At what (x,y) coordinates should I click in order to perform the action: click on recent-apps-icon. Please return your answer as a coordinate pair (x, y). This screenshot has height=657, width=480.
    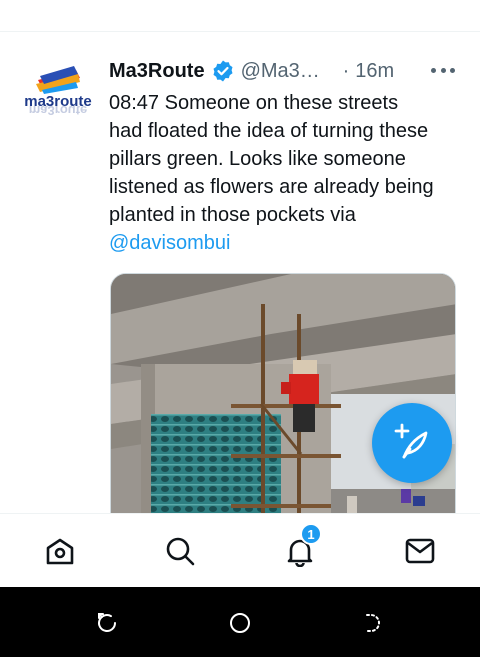
    Looking at the image, I should click on (107, 623).